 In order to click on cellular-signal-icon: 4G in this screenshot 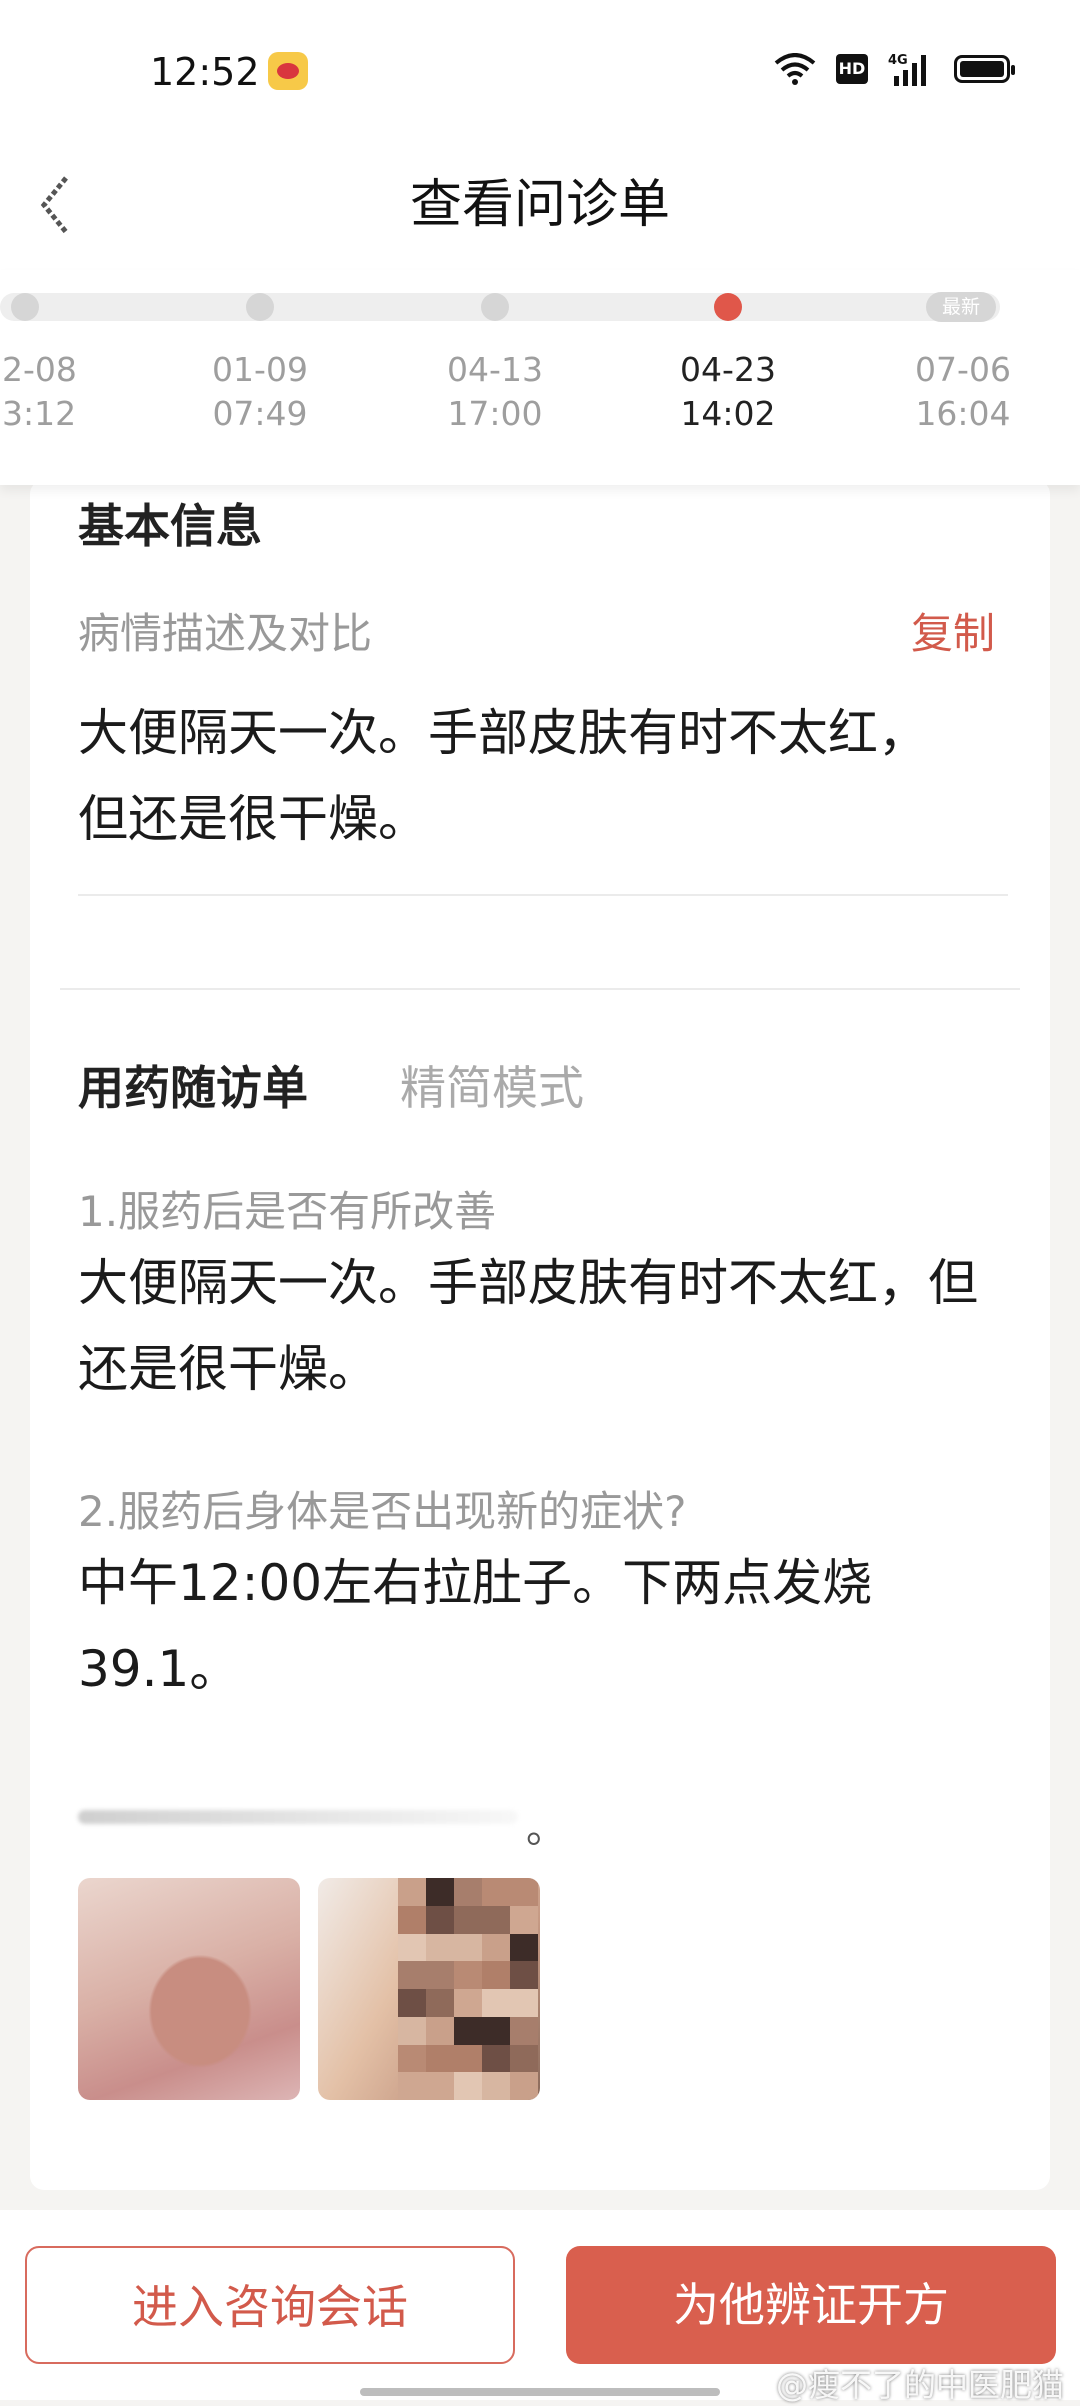, I will do `click(911, 69)`.